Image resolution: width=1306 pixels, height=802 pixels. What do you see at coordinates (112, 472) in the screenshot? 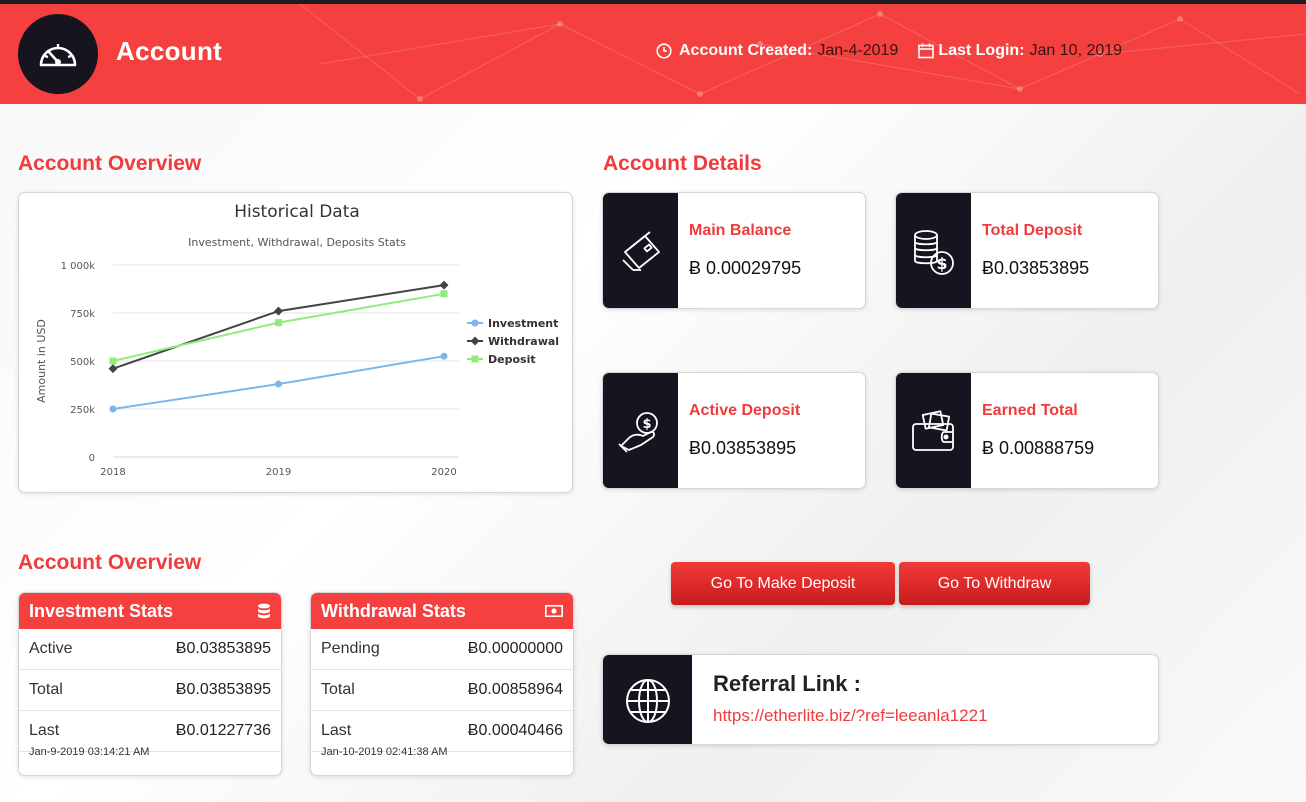
I see `chart-x-tick-label: 2018` at bounding box center [112, 472].